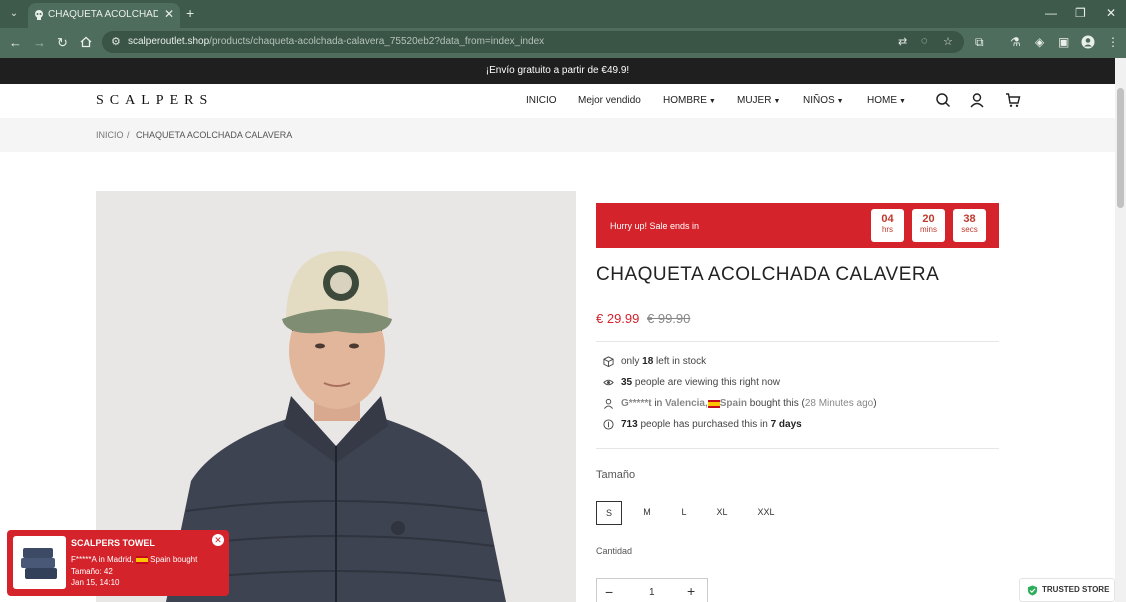 The width and height of the screenshot is (1126, 602). Describe the element at coordinates (1088, 42) in the screenshot. I see `profile-avatar-icon` at that location.